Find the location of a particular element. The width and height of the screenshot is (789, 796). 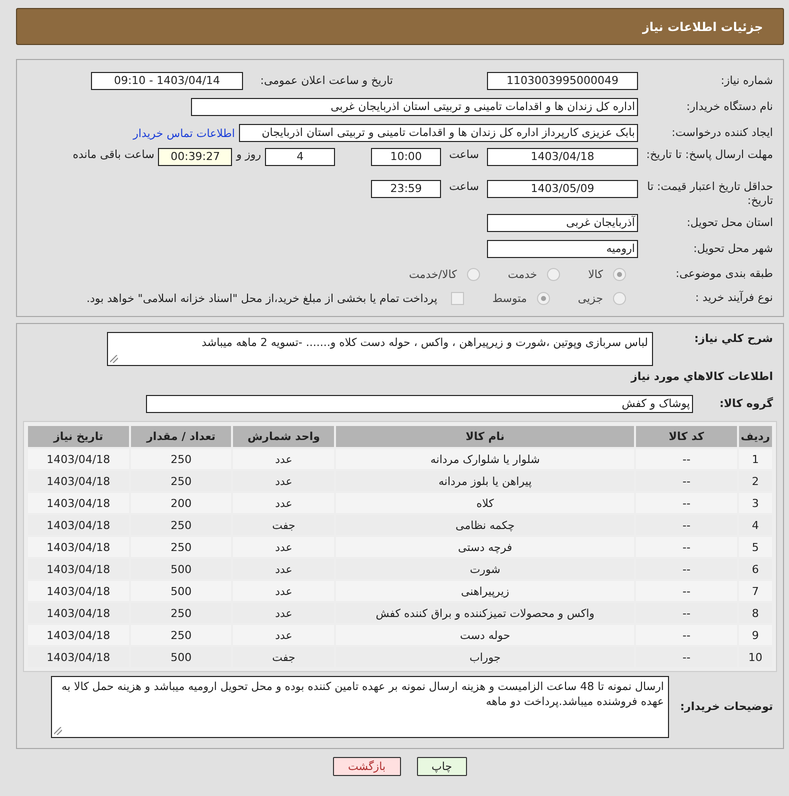

days-field: 4 is located at coordinates (300, 157).